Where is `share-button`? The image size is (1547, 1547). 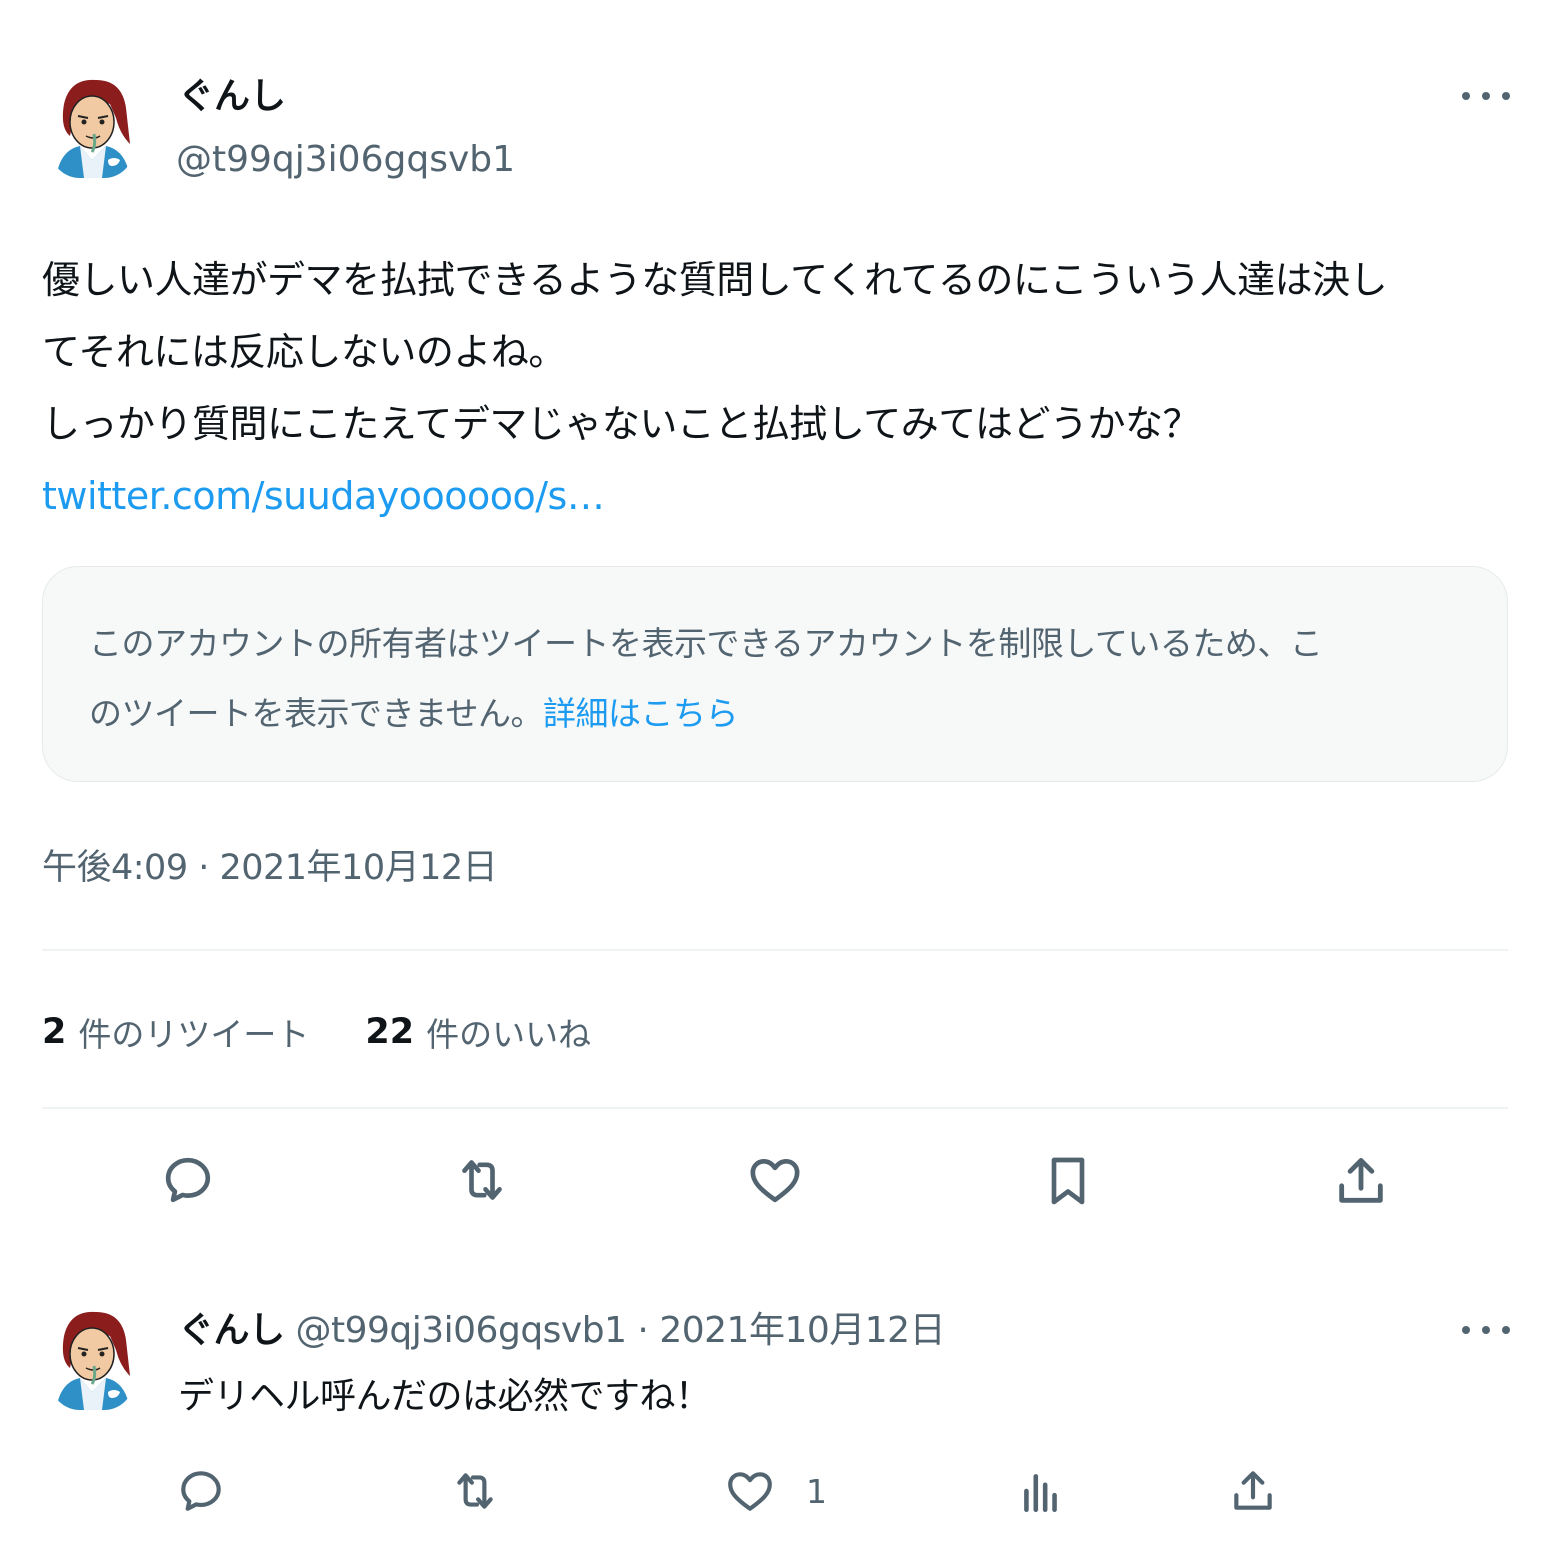 share-button is located at coordinates (1361, 1181).